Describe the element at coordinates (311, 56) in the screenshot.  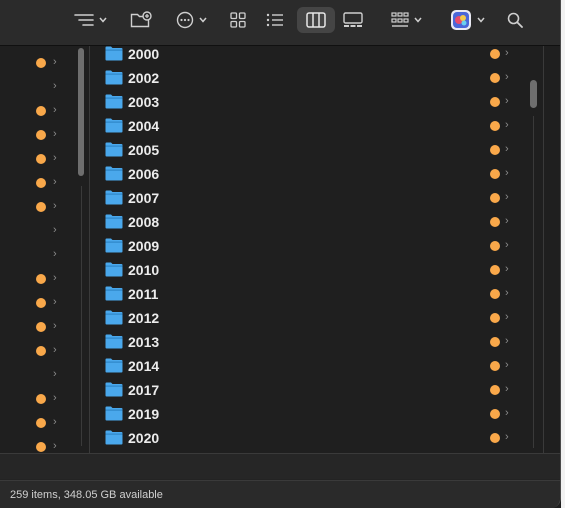
I see `folder-row: 2000 ›` at that location.